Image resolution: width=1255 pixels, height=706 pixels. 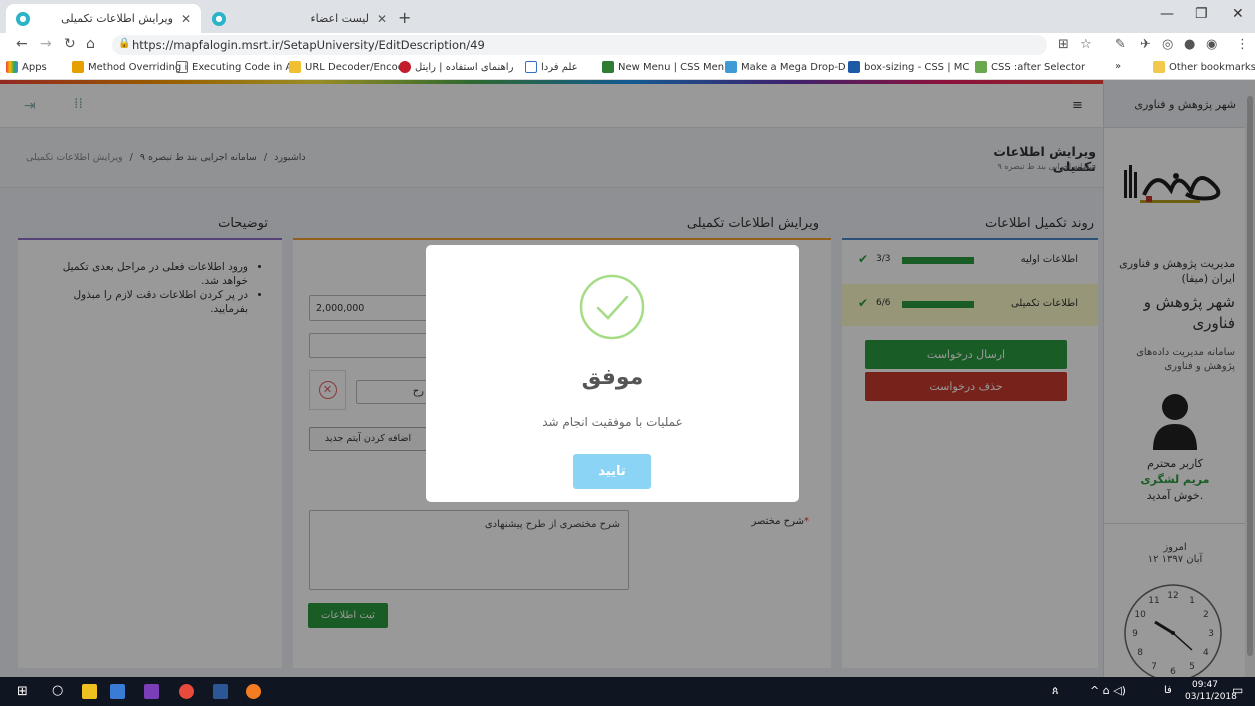 What do you see at coordinates (358, 67) in the screenshot?
I see `bookmark-label: URL Decoder/Encode` at bounding box center [358, 67].